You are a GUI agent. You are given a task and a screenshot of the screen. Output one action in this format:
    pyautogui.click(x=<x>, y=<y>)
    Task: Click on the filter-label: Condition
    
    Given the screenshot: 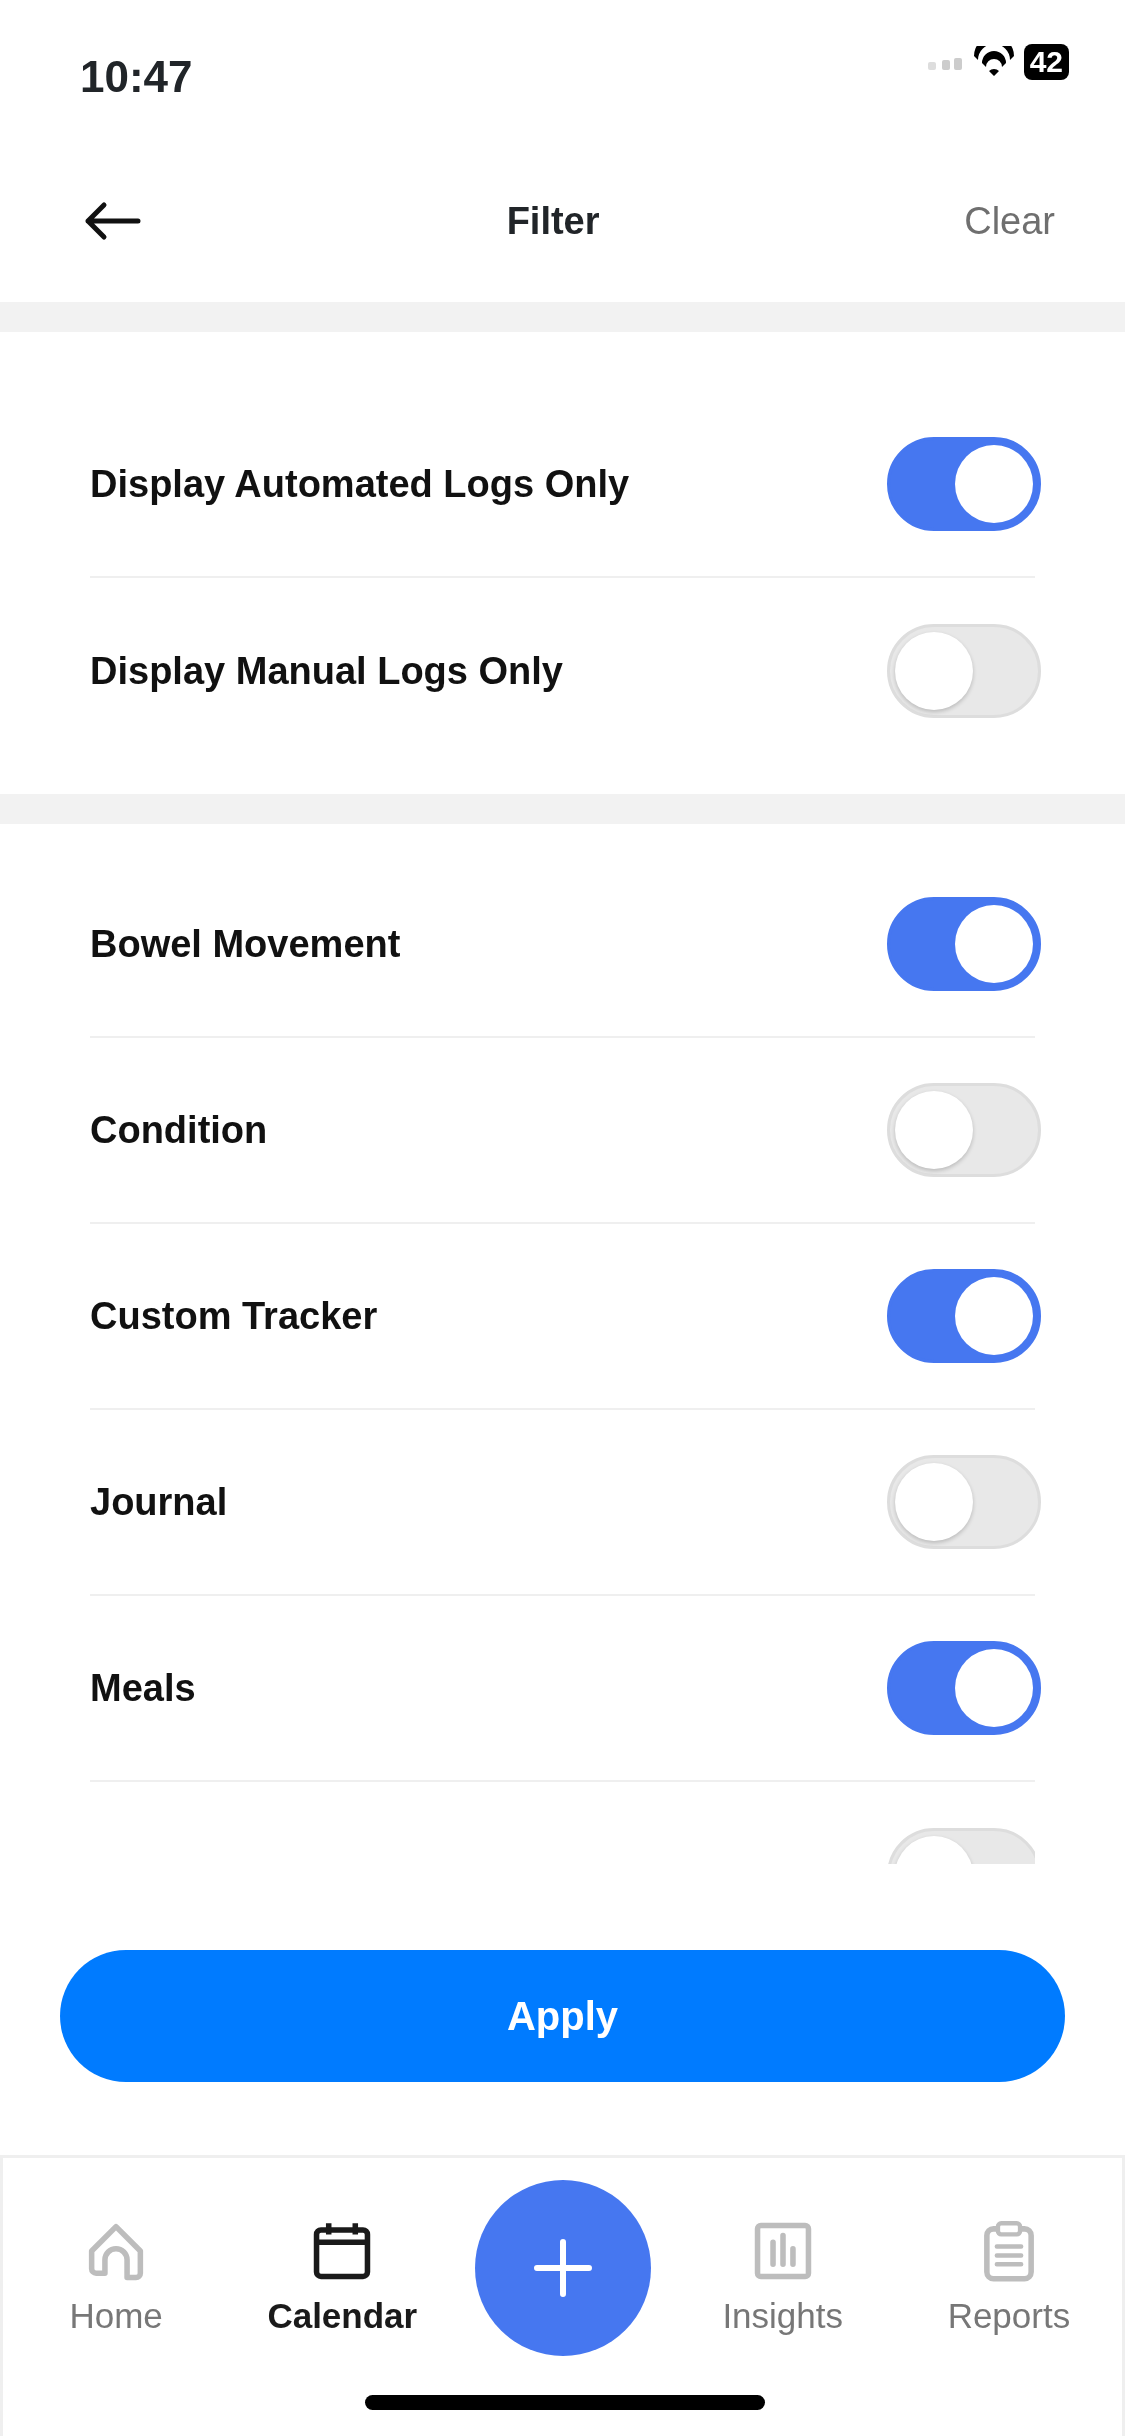 What is the action you would take?
    pyautogui.click(x=179, y=1130)
    